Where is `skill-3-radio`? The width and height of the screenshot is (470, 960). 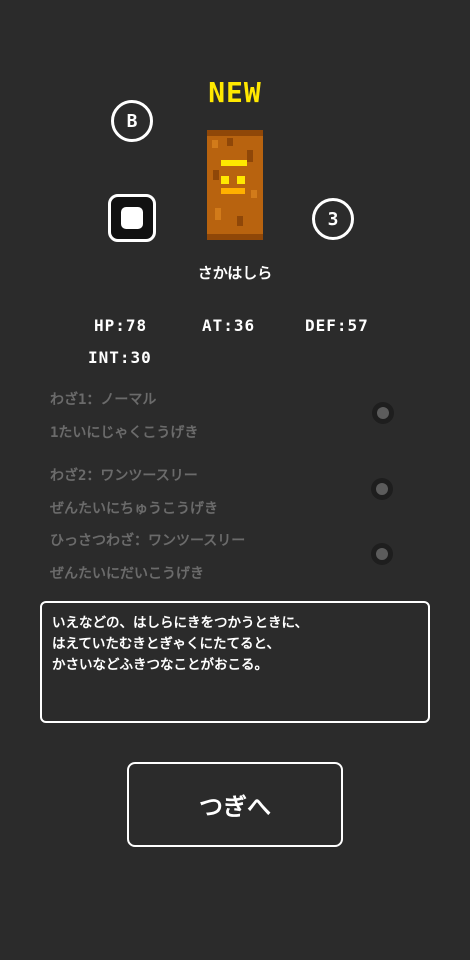 skill-3-radio is located at coordinates (382, 554).